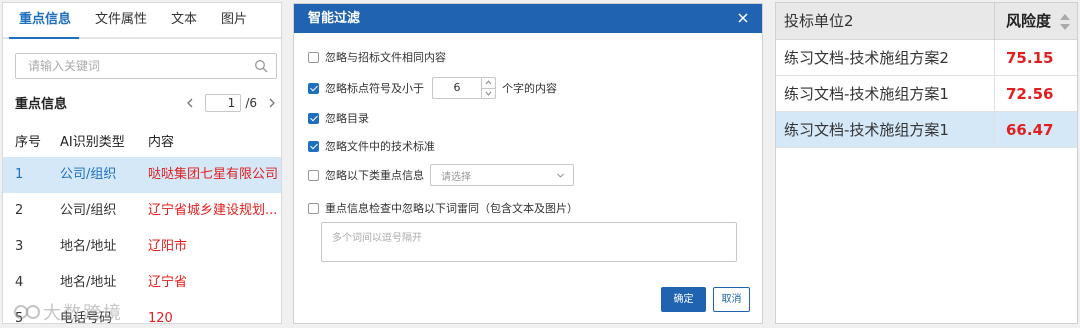 The width and height of the screenshot is (1080, 328). Describe the element at coordinates (161, 142) in the screenshot. I see `column-header-content: 内容` at that location.